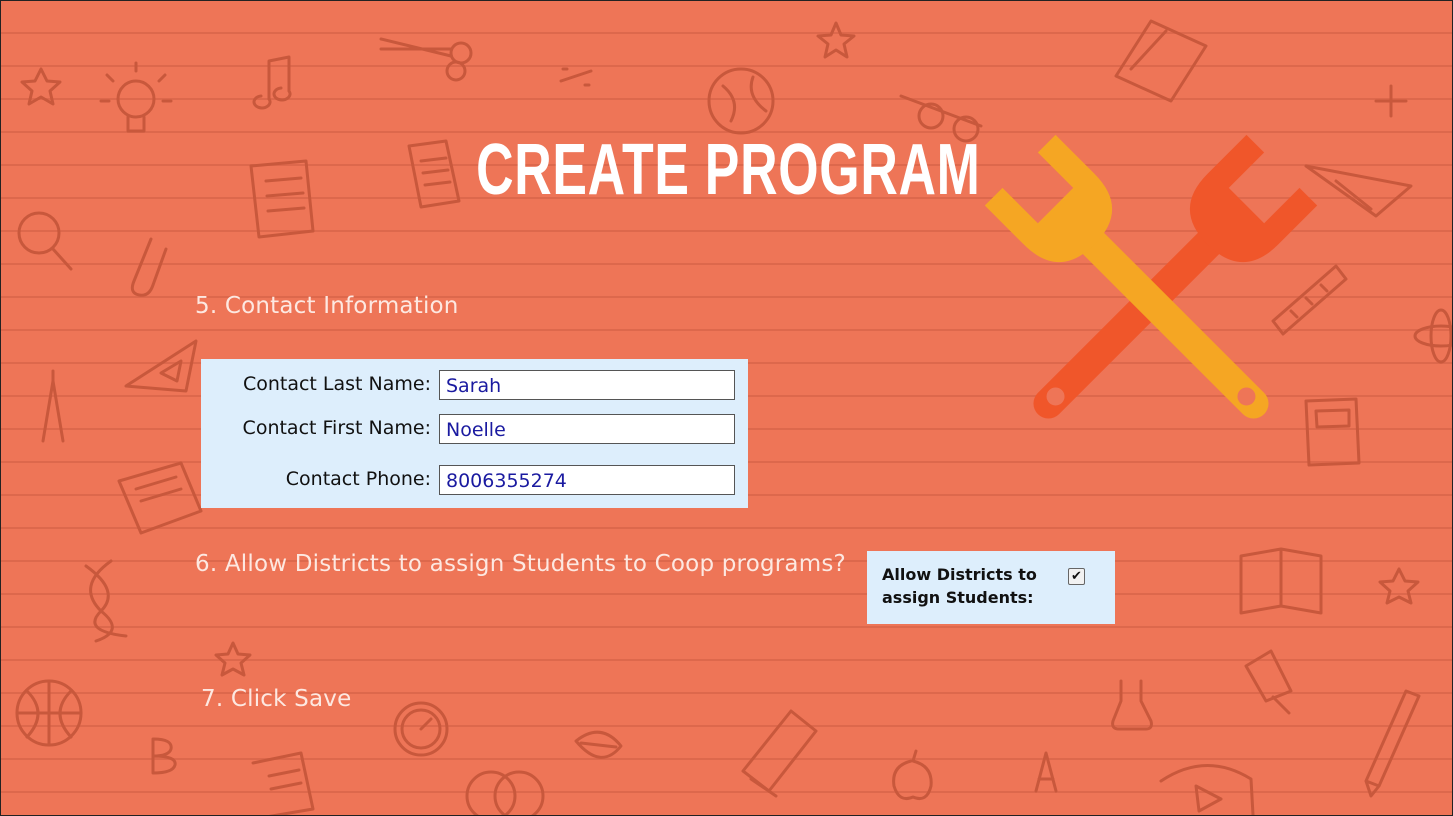 This screenshot has width=1453, height=816. Describe the element at coordinates (1392, 743) in the screenshot. I see `pencil-icon` at that location.